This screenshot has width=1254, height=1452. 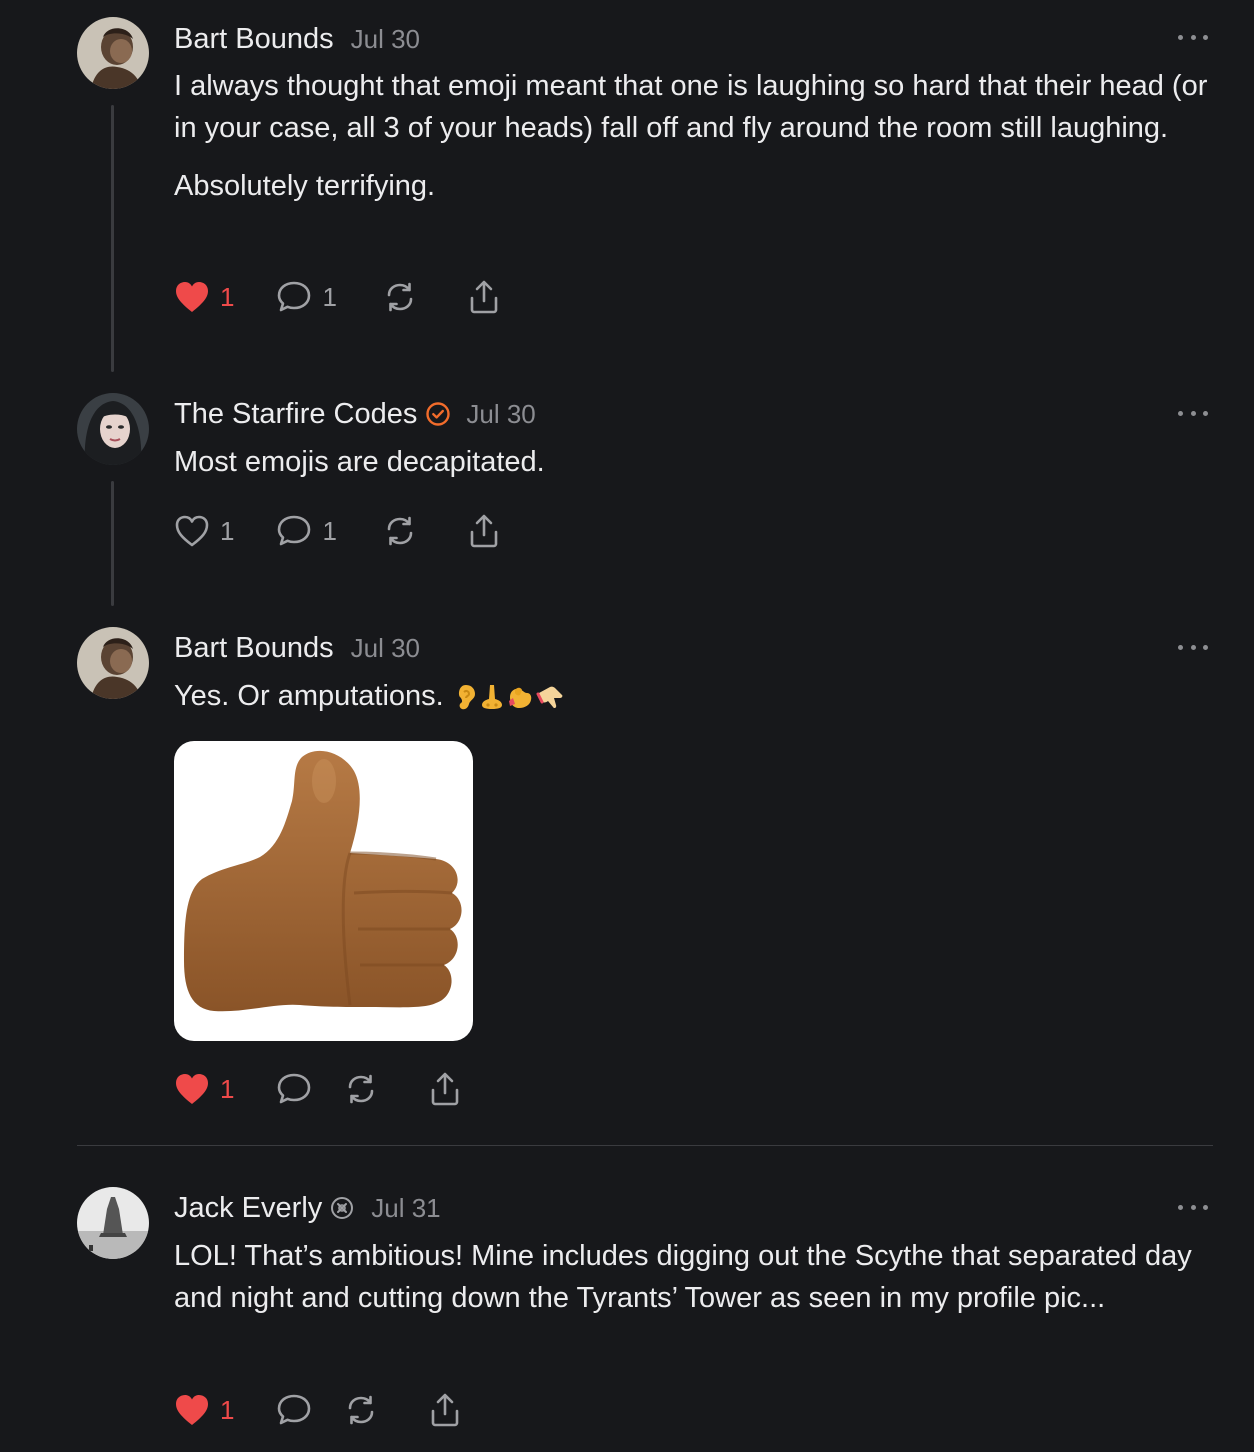 I want to click on thumbs-up-image, so click(x=323, y=891).